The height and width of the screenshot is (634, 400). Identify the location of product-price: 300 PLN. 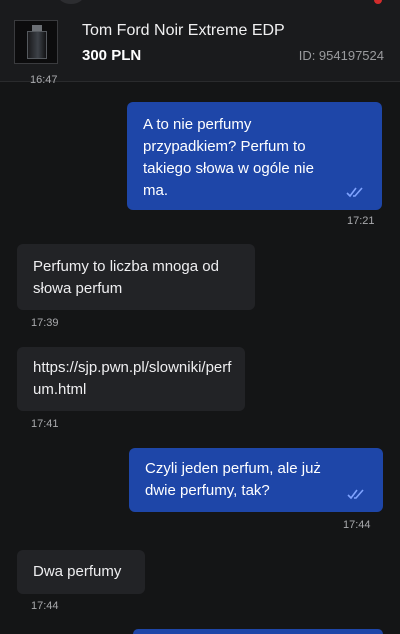
(112, 55).